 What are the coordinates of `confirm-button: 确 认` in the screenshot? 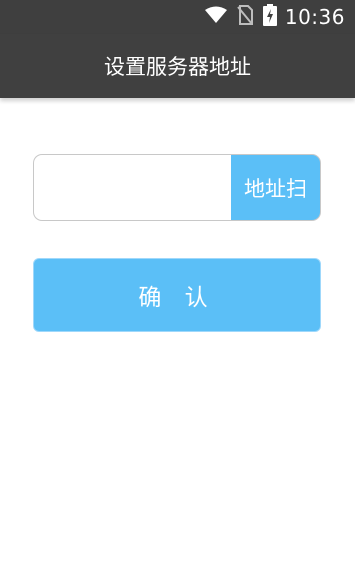 It's located at (177, 295).